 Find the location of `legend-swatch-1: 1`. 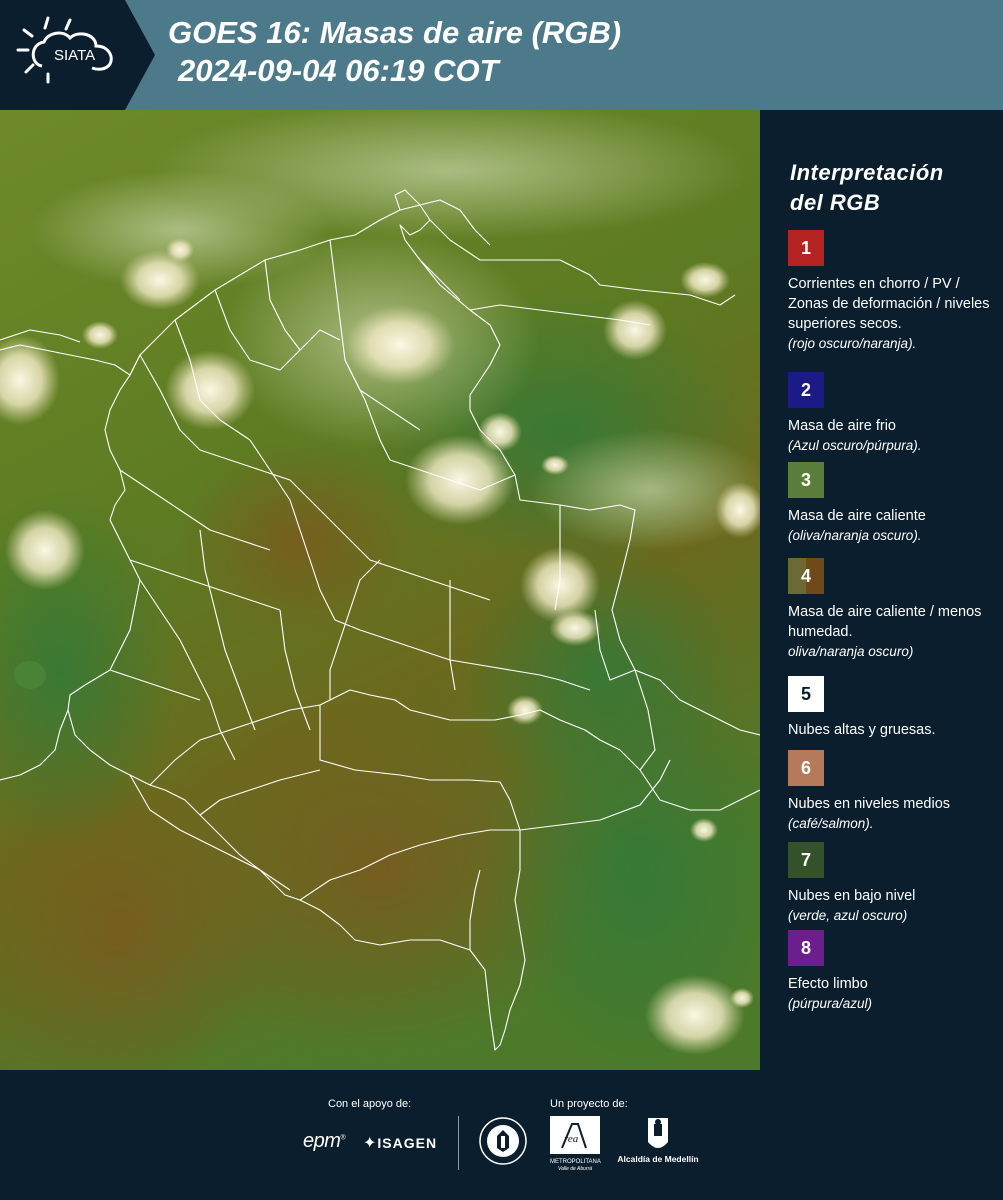

legend-swatch-1: 1 is located at coordinates (806, 248).